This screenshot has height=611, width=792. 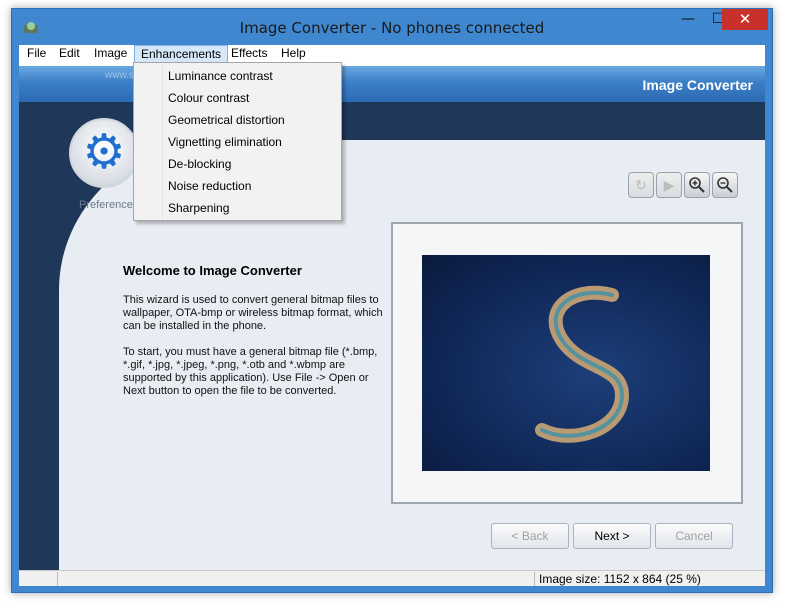 I want to click on image-preview, so click(x=566, y=363).